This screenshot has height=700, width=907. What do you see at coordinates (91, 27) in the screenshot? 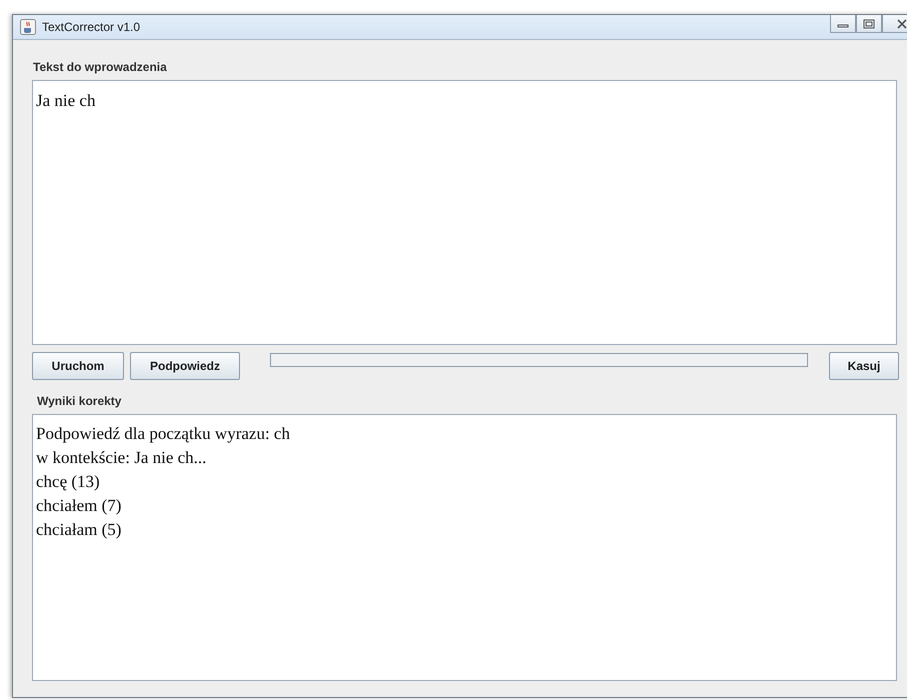
I see `window-title: TextCorrector v1.0` at bounding box center [91, 27].